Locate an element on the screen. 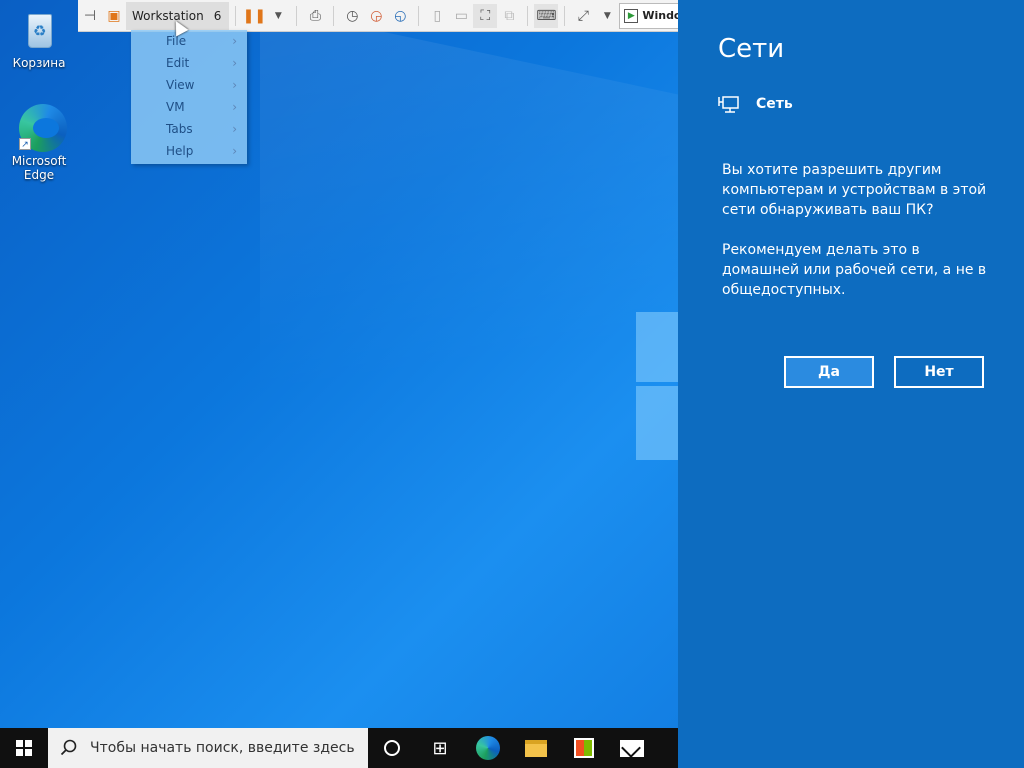 Image resolution: width=1024 pixels, height=768 pixels. cortana-icon is located at coordinates (392, 748).